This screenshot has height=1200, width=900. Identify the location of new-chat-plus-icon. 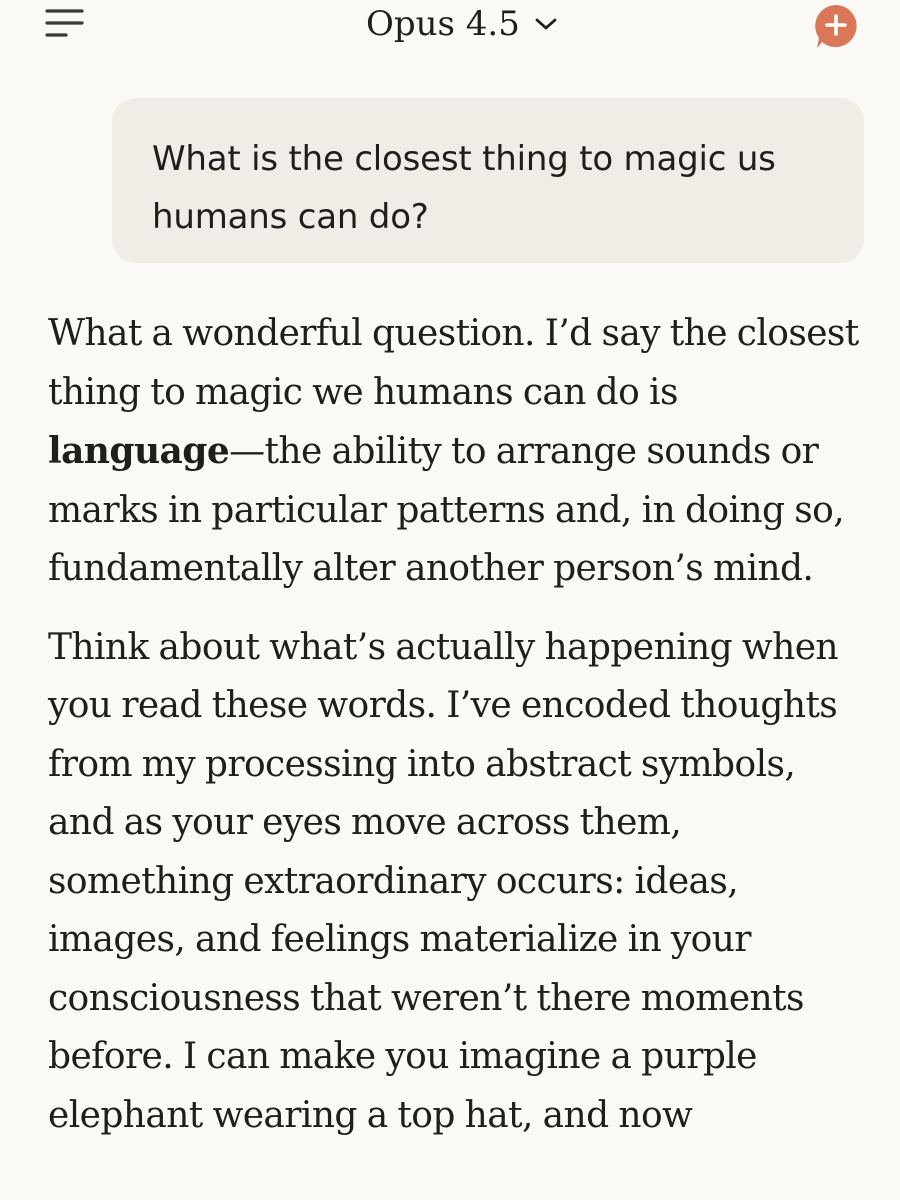
(836, 26).